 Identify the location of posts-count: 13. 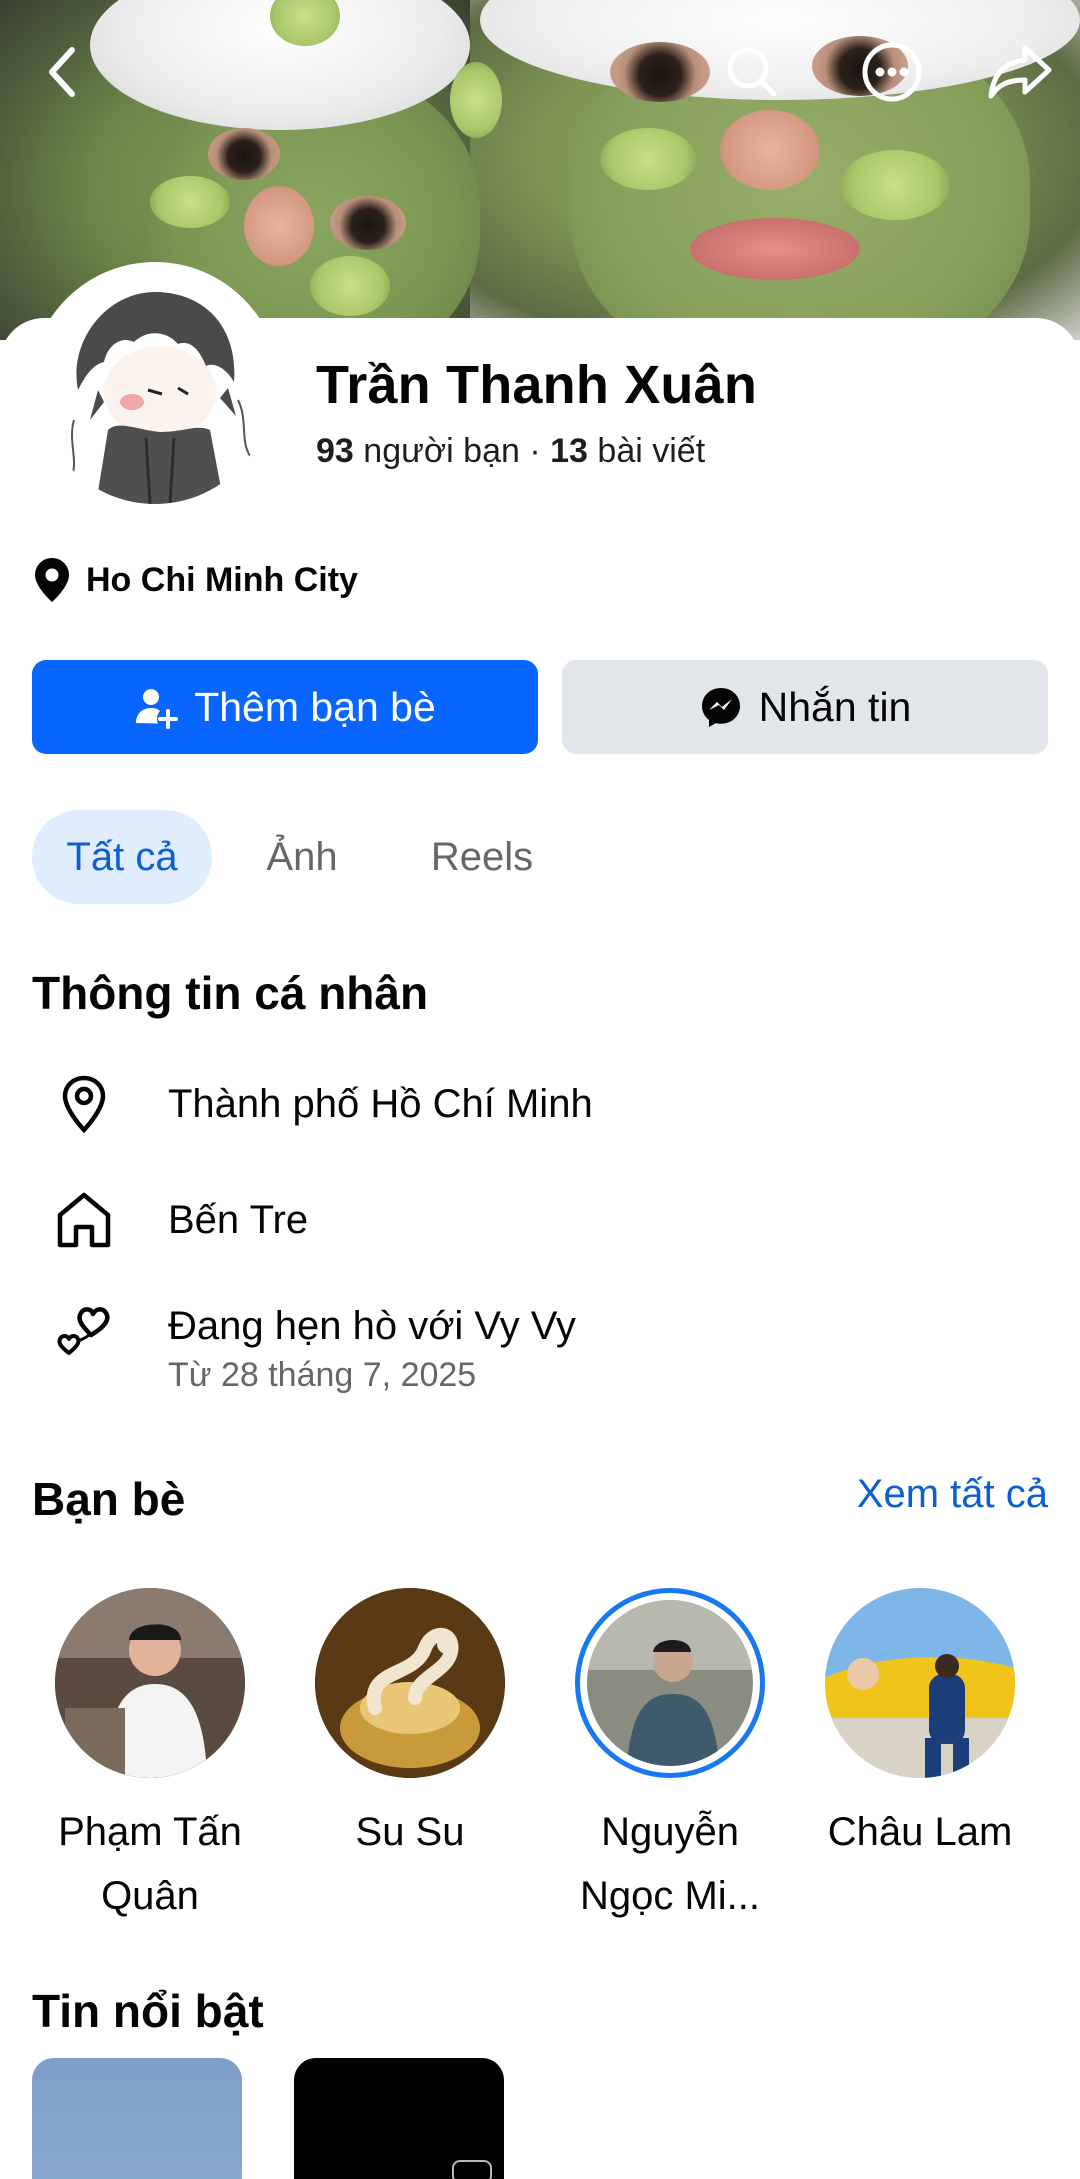
(569, 451).